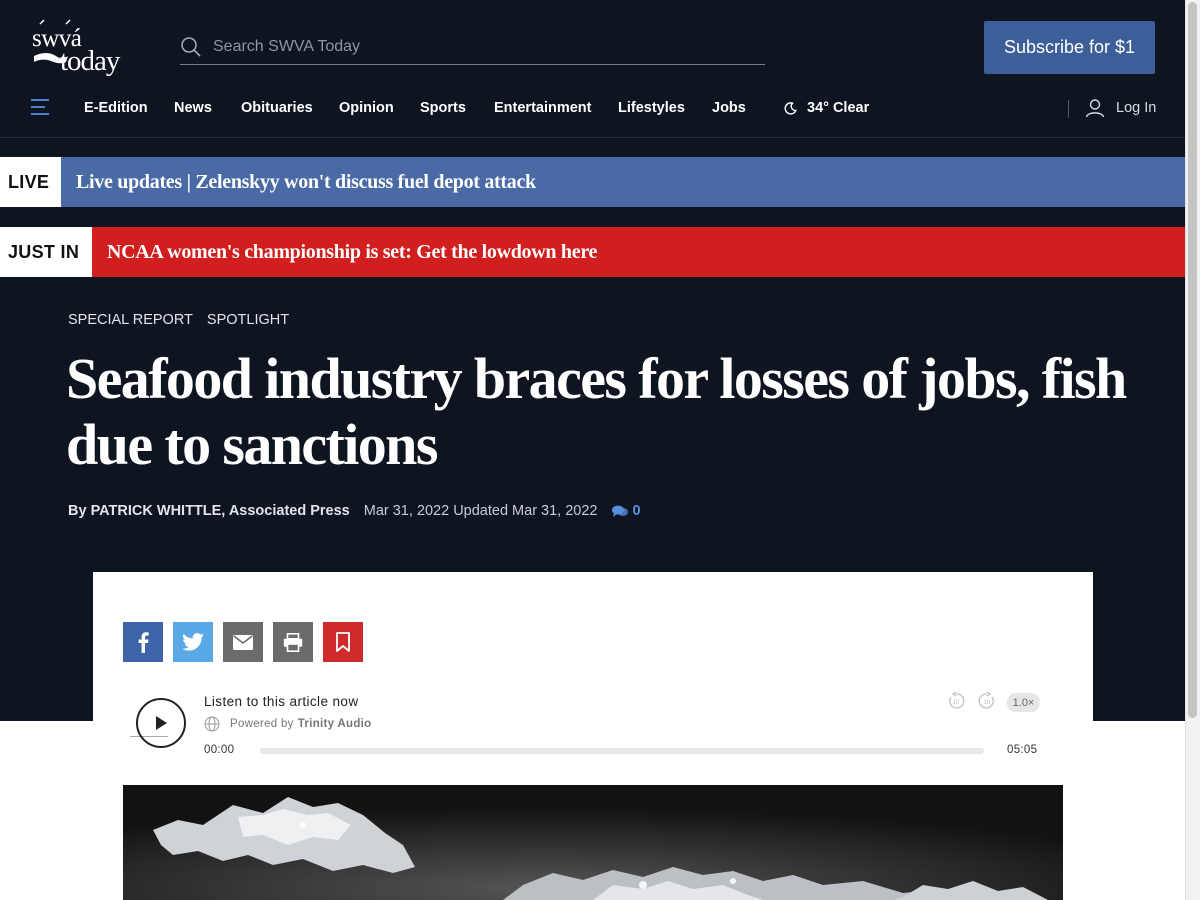  Describe the element at coordinates (838, 108) in the screenshot. I see `weather-text: 34° Clear` at that location.